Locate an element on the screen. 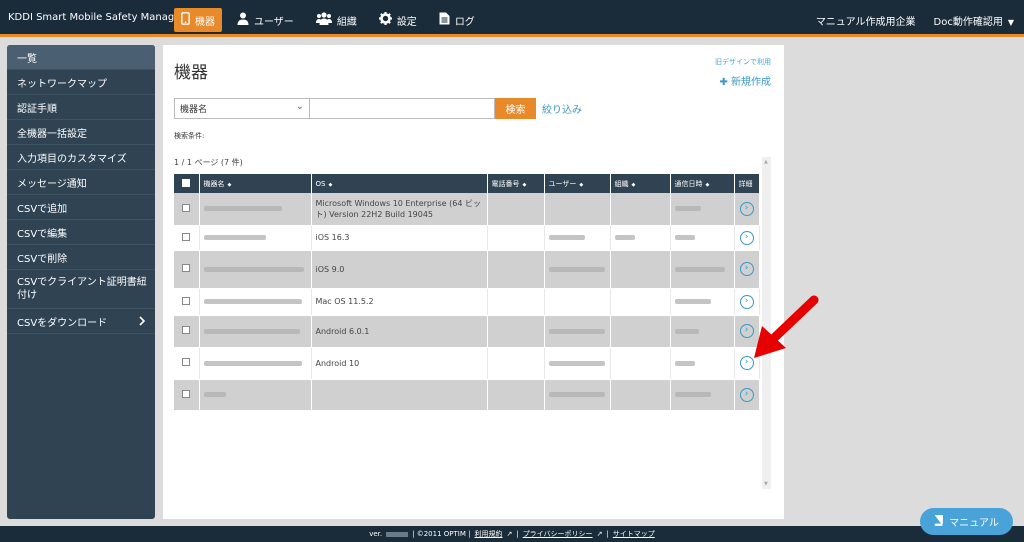 Image resolution: width=1024 pixels, height=542 pixels. sidebar-item-csv-delete: CSVで削除 is located at coordinates (81, 257).